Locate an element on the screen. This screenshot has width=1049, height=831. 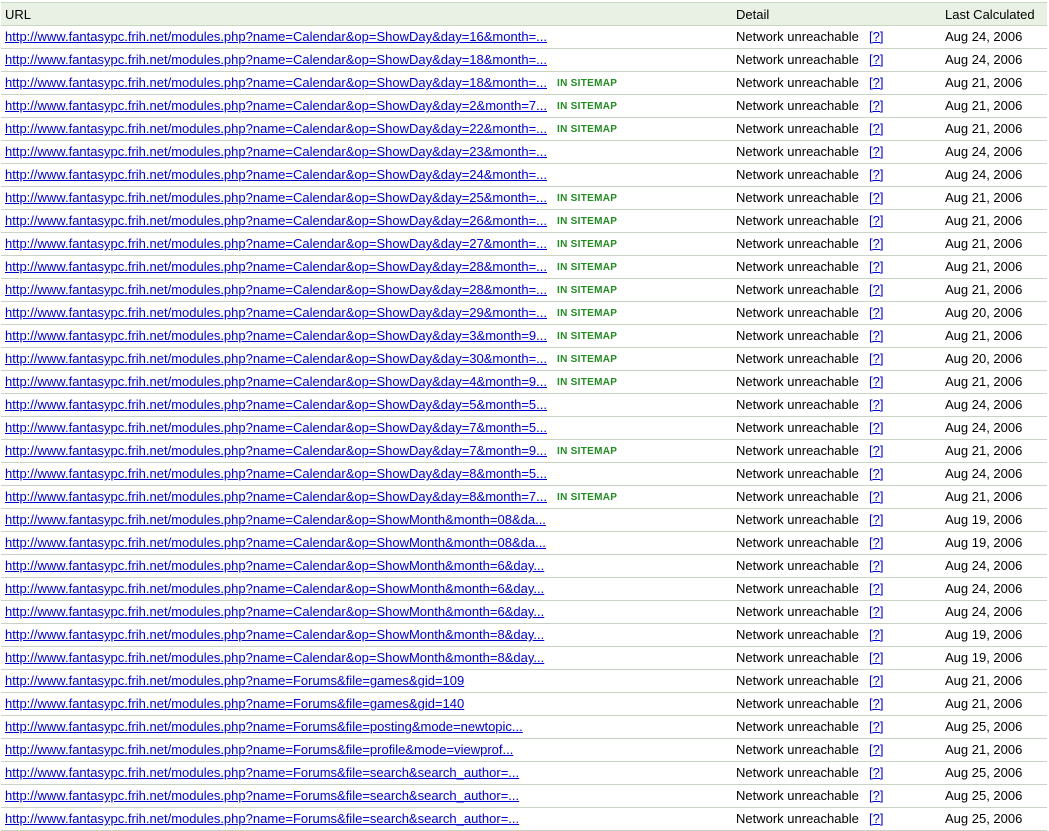
header-detail: Detail is located at coordinates (752, 15).